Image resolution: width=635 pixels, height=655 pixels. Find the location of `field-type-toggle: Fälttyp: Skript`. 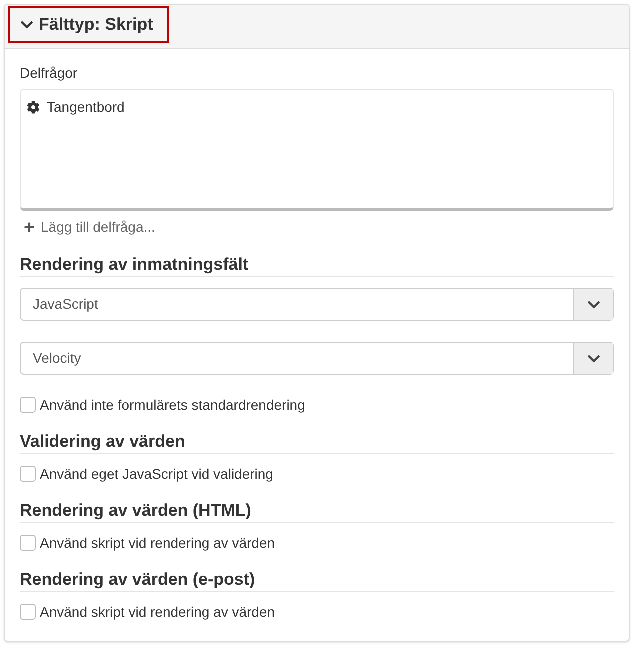

field-type-toggle: Fälttyp: Skript is located at coordinates (89, 24).